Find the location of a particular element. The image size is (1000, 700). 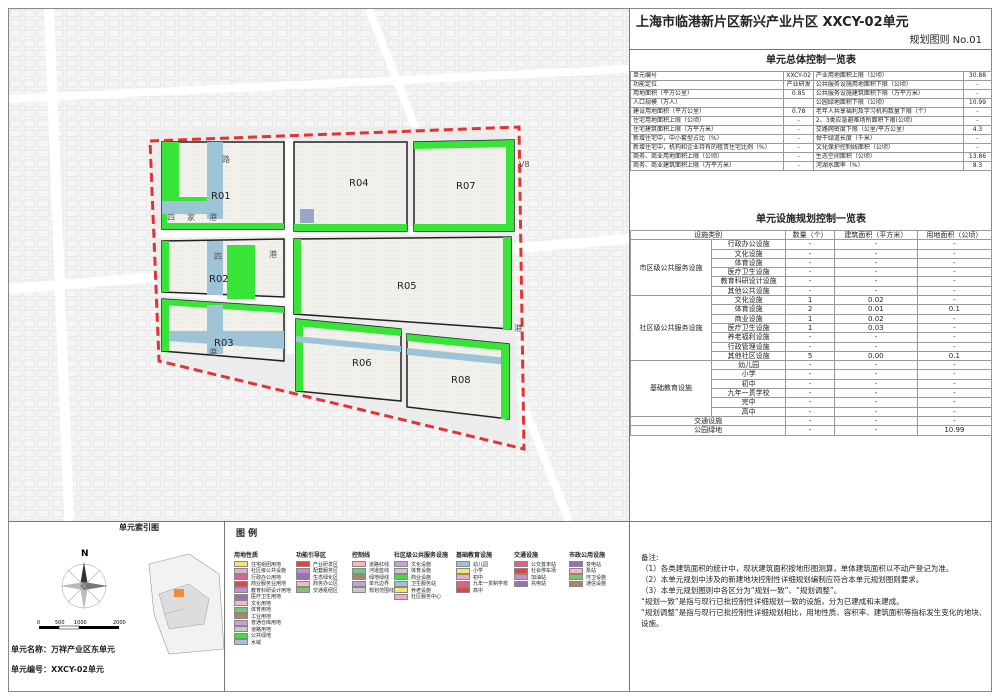

facility-group: 社区级公共服务设施 is located at coordinates (671, 328).